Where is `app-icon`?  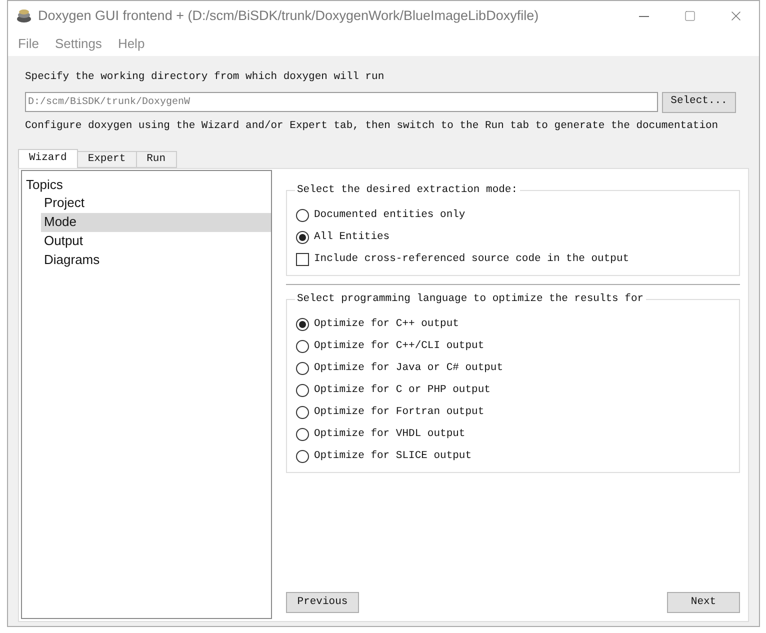 app-icon is located at coordinates (24, 16).